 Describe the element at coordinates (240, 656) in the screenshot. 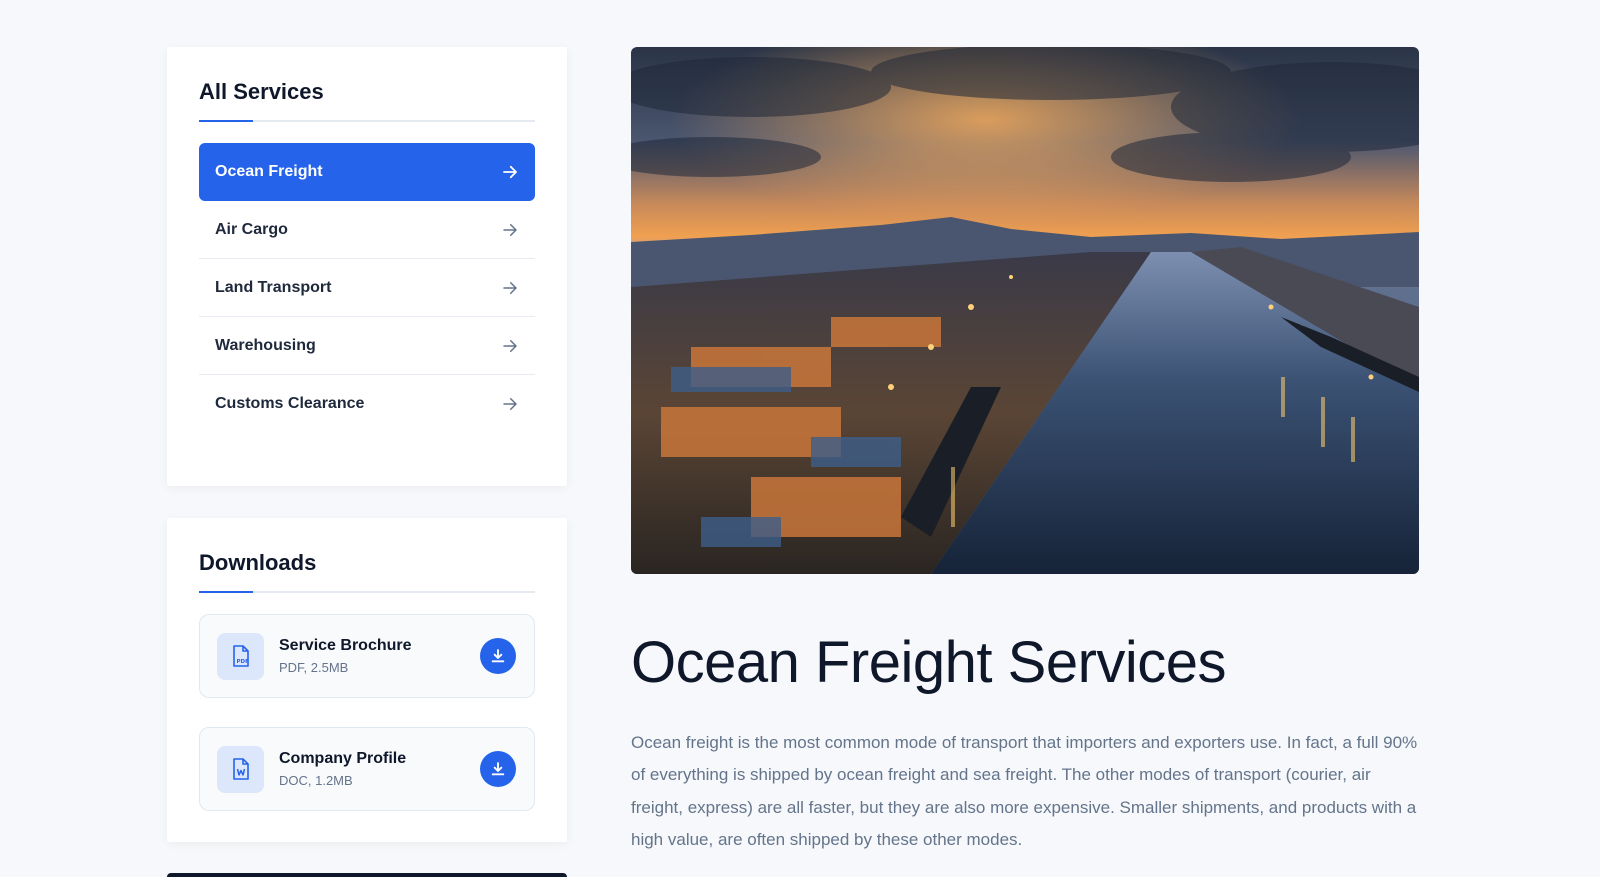

I see `pdf-file-icon: PDF` at that location.